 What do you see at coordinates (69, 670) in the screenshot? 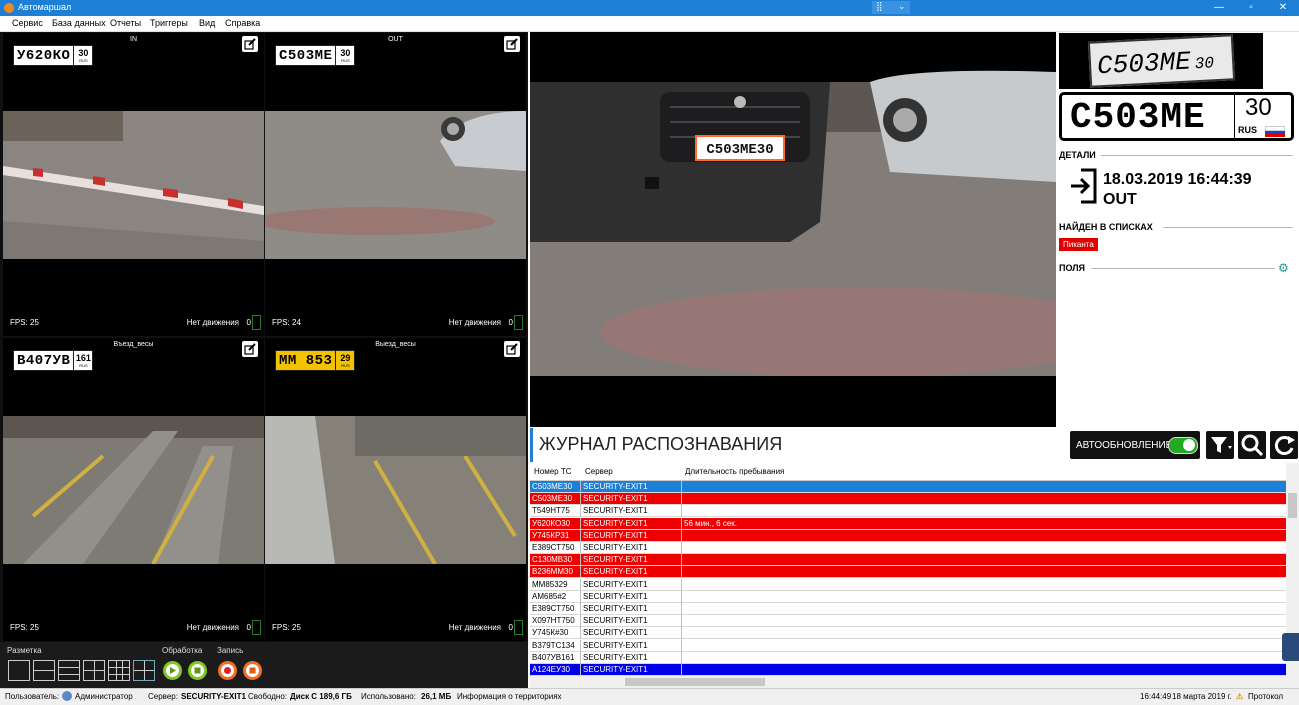
I see `layout-three-rows-icon` at bounding box center [69, 670].